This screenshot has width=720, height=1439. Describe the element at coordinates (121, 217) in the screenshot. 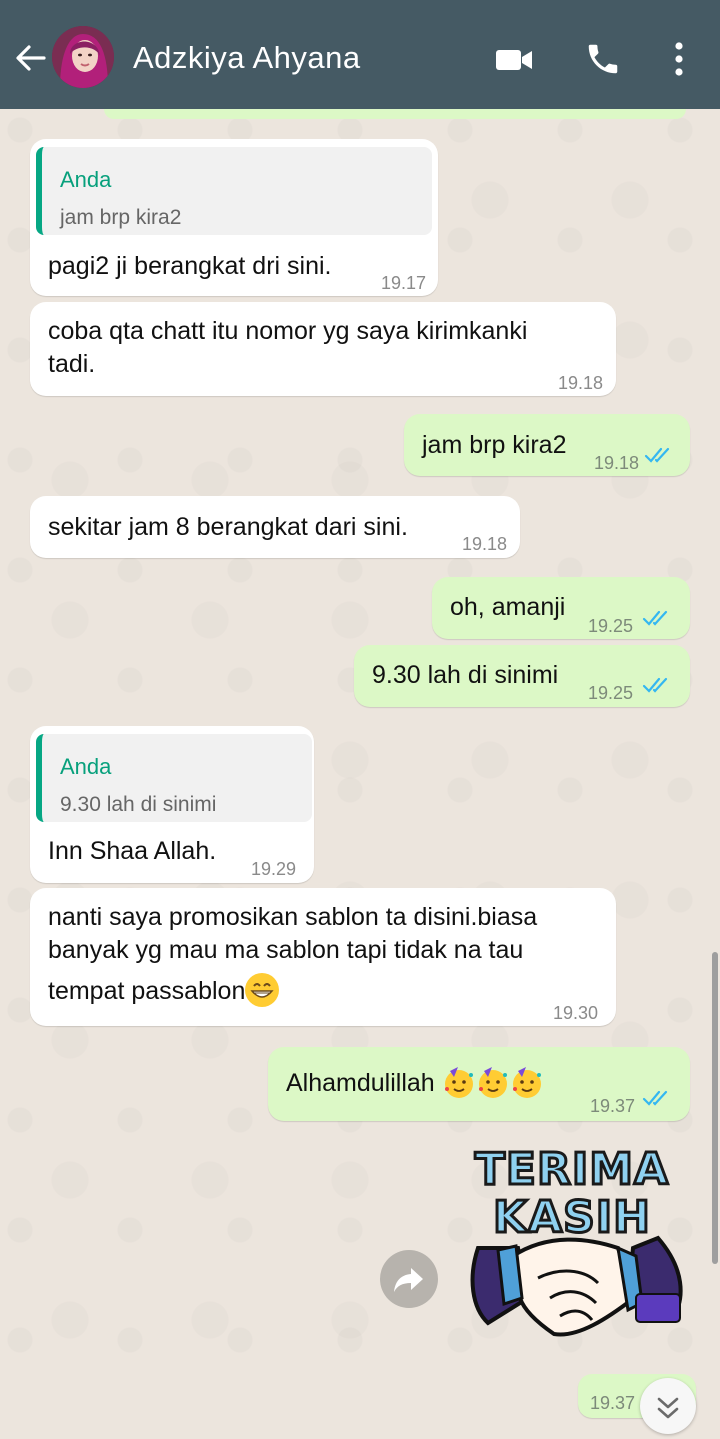

I see `quote-text: jam brp kira2` at that location.